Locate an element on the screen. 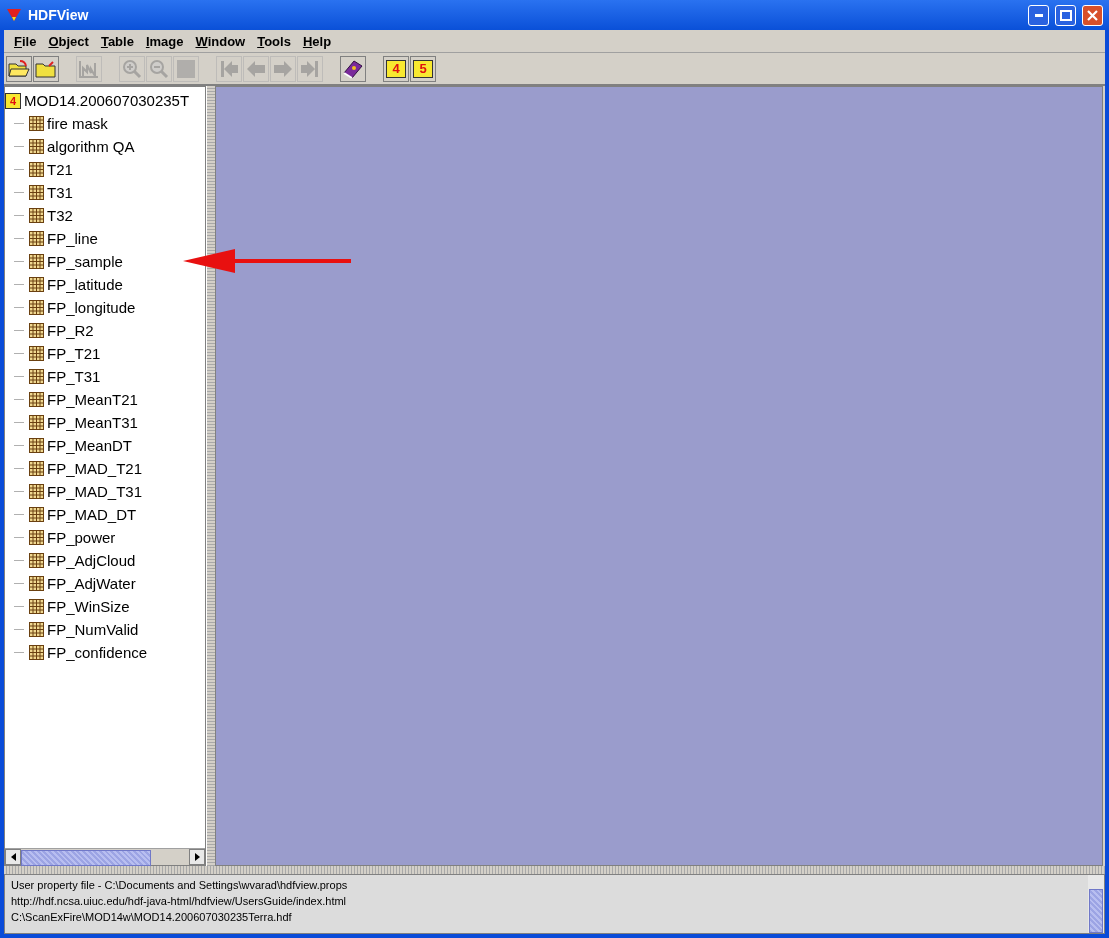 The height and width of the screenshot is (938, 1109). maximize-icon is located at coordinates (1065, 15).